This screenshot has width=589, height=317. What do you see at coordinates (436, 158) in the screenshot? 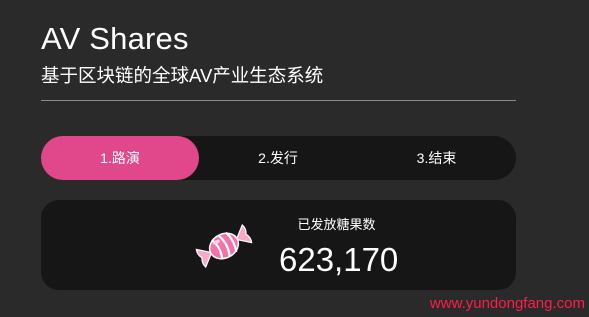
I see `tab-end: 3.结束` at bounding box center [436, 158].